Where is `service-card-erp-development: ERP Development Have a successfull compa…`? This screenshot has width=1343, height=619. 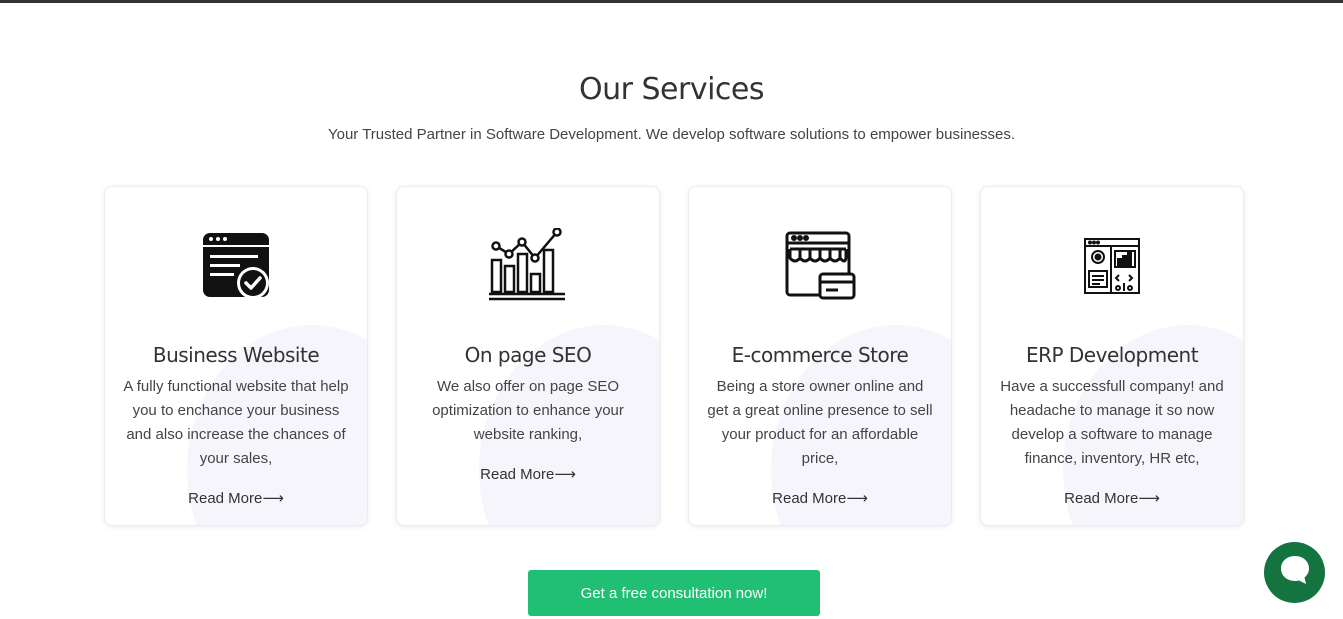 service-card-erp-development: ERP Development Have a successfull compa… is located at coordinates (1112, 356).